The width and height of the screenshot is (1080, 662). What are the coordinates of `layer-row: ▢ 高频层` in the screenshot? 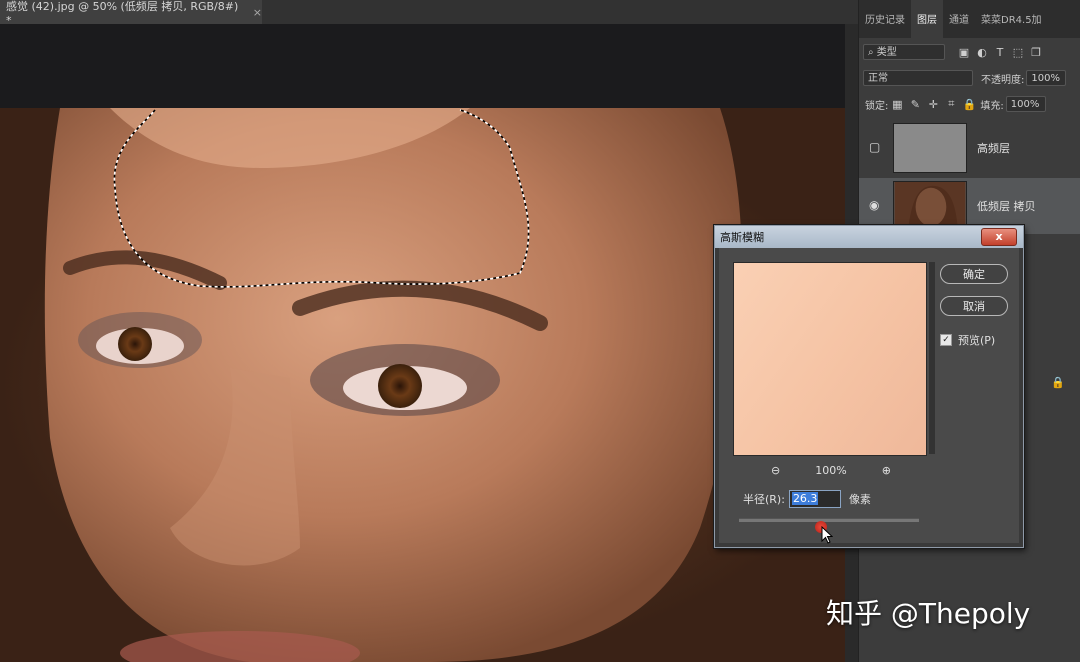 It's located at (969, 148).